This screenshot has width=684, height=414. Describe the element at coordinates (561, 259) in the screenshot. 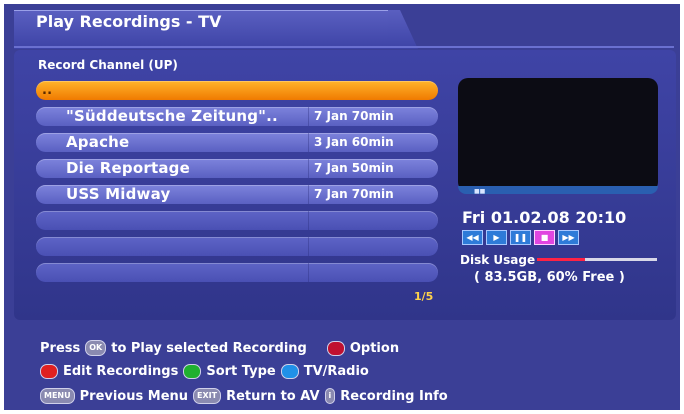

I see `disk-usage-fill` at that location.